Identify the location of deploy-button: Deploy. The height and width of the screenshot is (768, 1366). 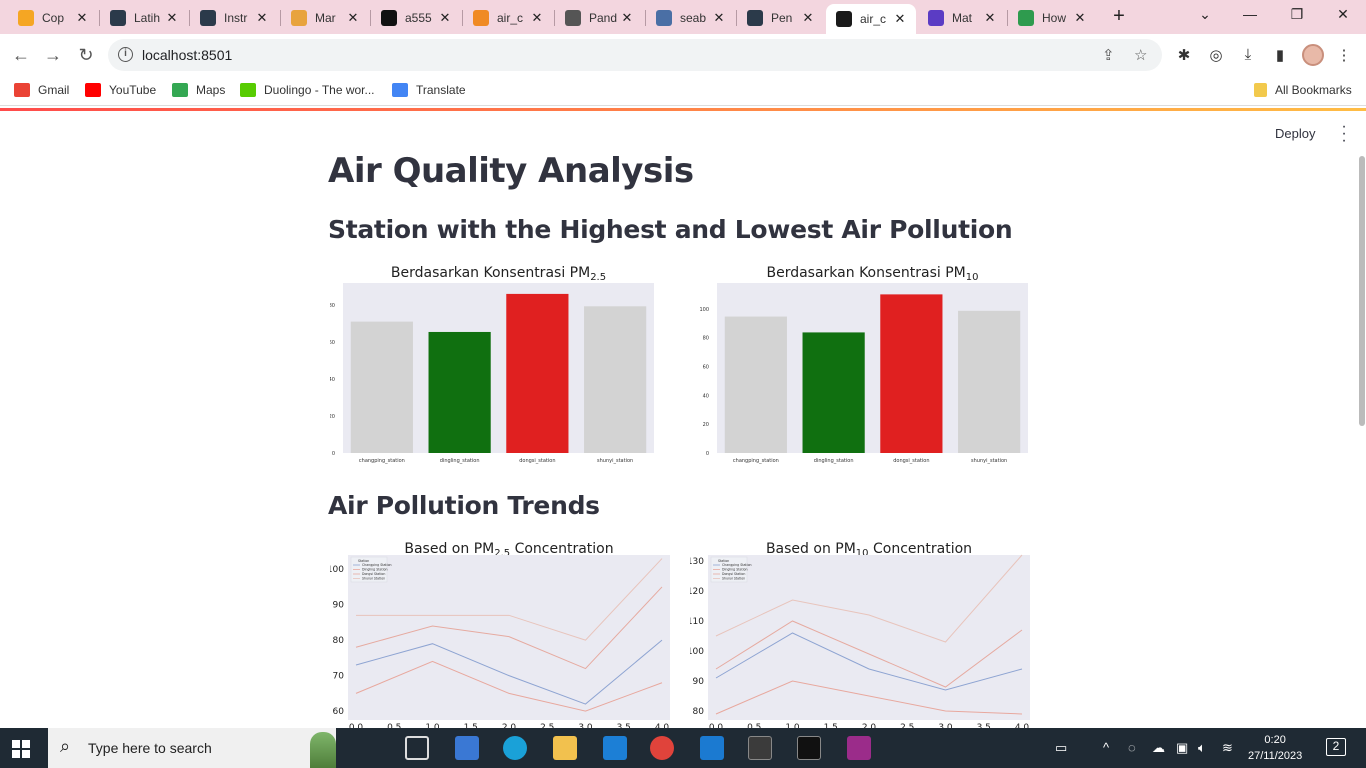
(1295, 133).